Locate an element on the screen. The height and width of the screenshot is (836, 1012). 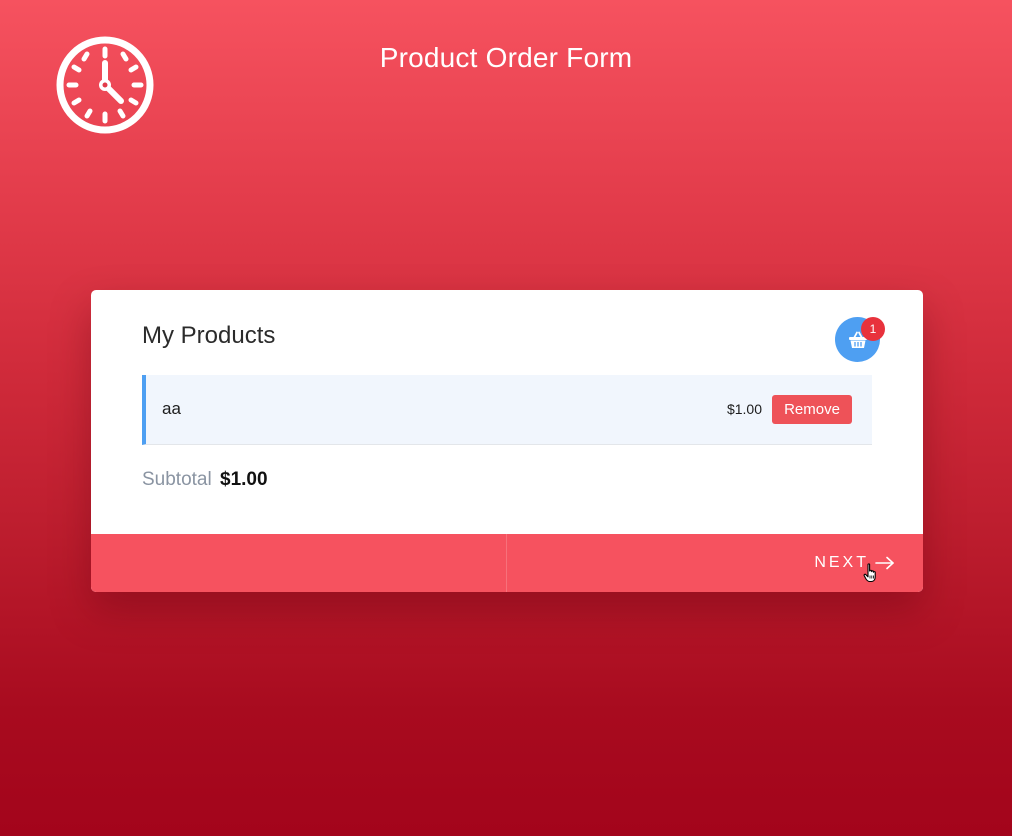
subtotal-label: Subtotal is located at coordinates (177, 479).